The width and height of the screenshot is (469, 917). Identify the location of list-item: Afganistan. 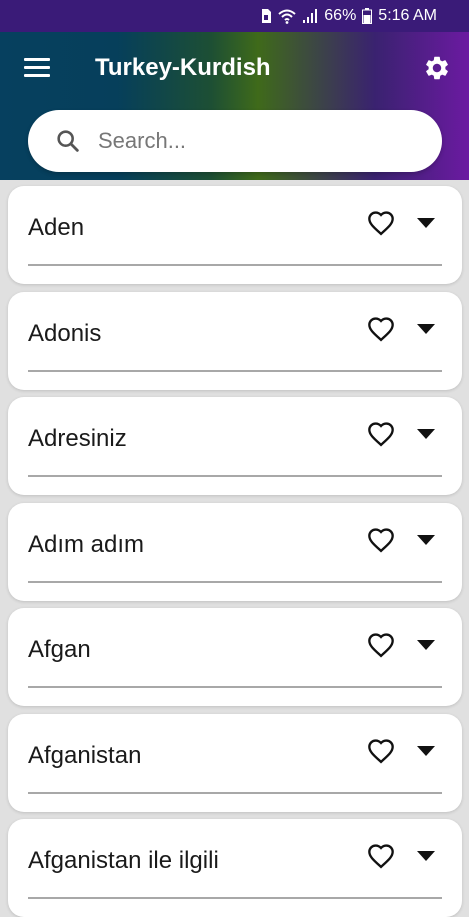
(235, 762).